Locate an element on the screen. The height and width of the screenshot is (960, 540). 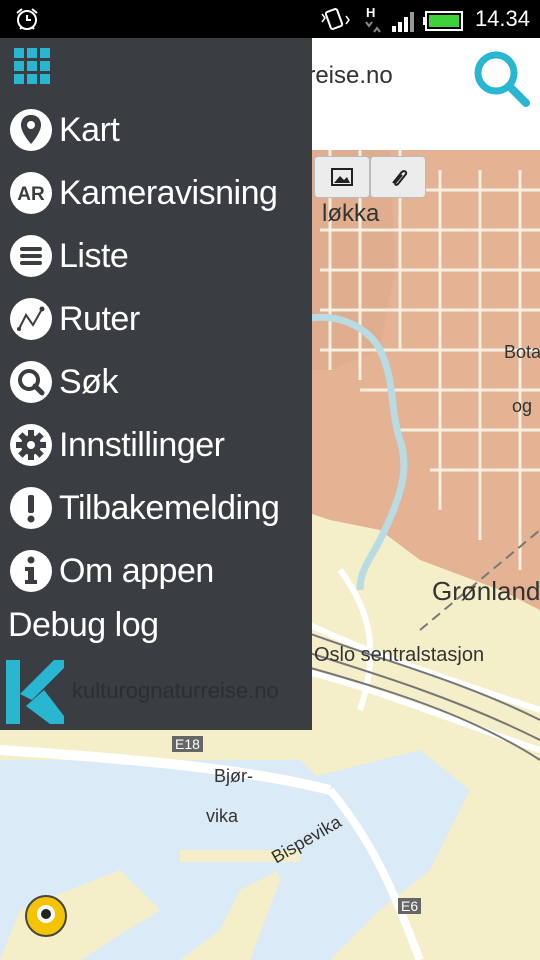
menu-item-label: Søk is located at coordinates (88, 381).